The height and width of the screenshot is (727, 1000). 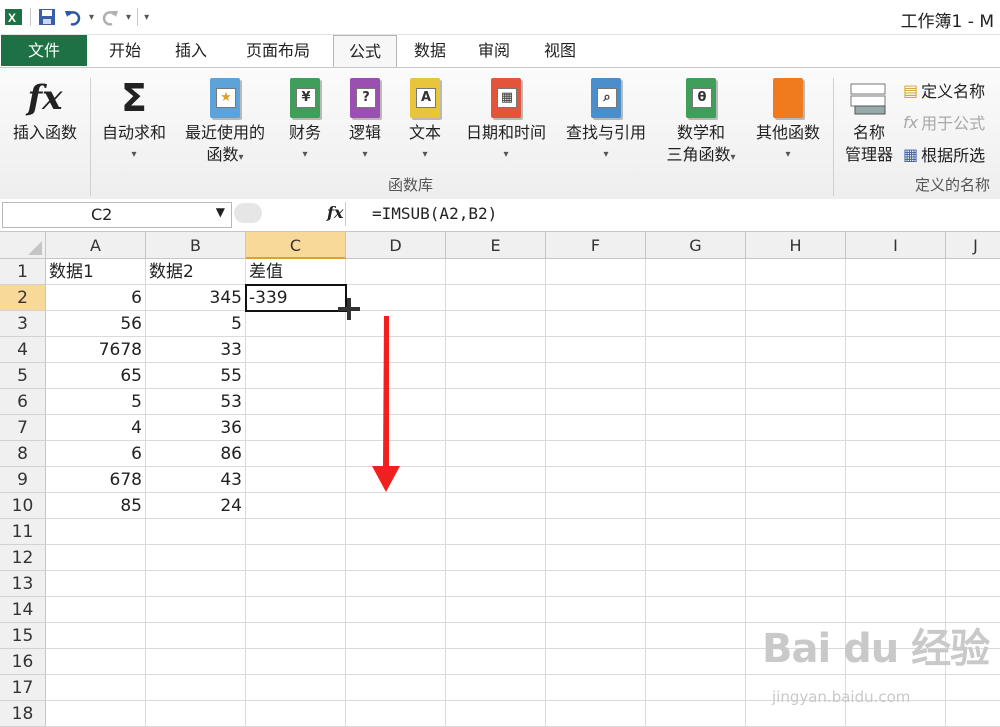 I want to click on cell-h13, so click(x=796, y=584).